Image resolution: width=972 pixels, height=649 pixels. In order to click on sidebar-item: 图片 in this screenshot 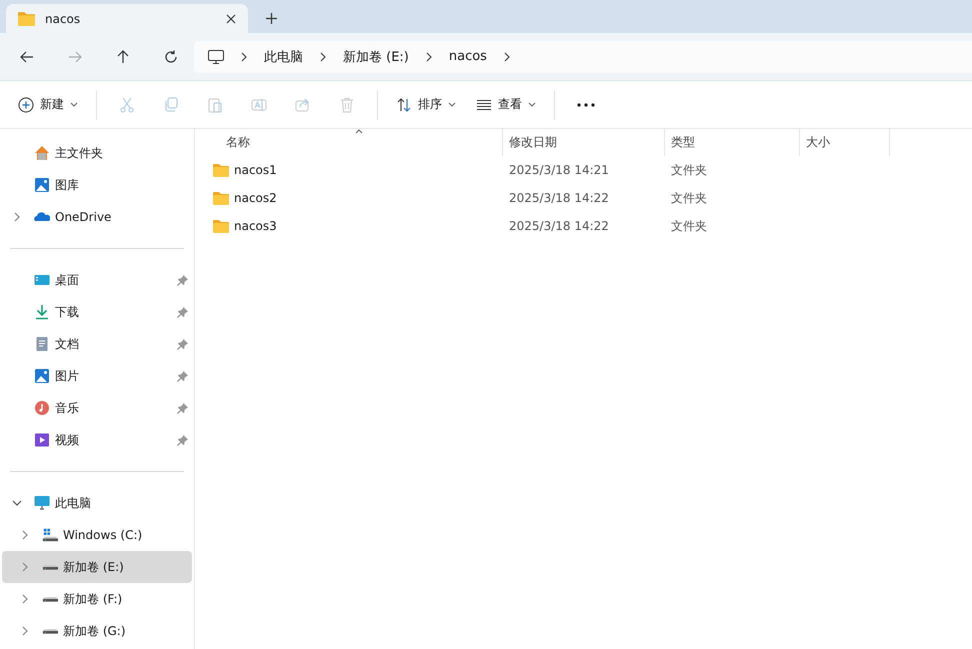, I will do `click(97, 376)`.